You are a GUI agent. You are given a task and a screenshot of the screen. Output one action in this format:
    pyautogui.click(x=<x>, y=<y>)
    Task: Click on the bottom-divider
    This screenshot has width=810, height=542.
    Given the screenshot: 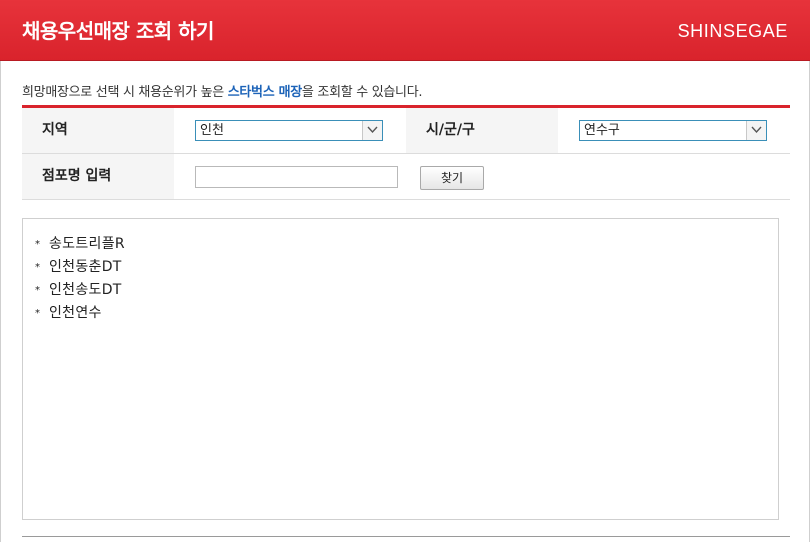 What is the action you would take?
    pyautogui.click(x=406, y=536)
    